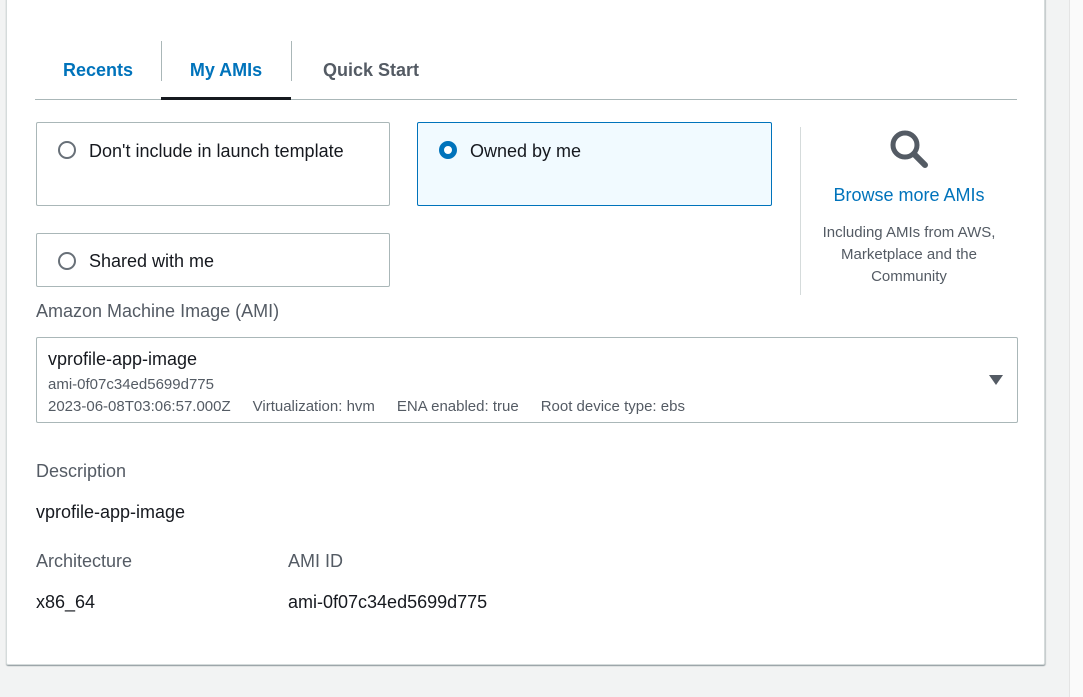  What do you see at coordinates (526, 151) in the screenshot?
I see `radio-label-owned-by-me: Owned by me` at bounding box center [526, 151].